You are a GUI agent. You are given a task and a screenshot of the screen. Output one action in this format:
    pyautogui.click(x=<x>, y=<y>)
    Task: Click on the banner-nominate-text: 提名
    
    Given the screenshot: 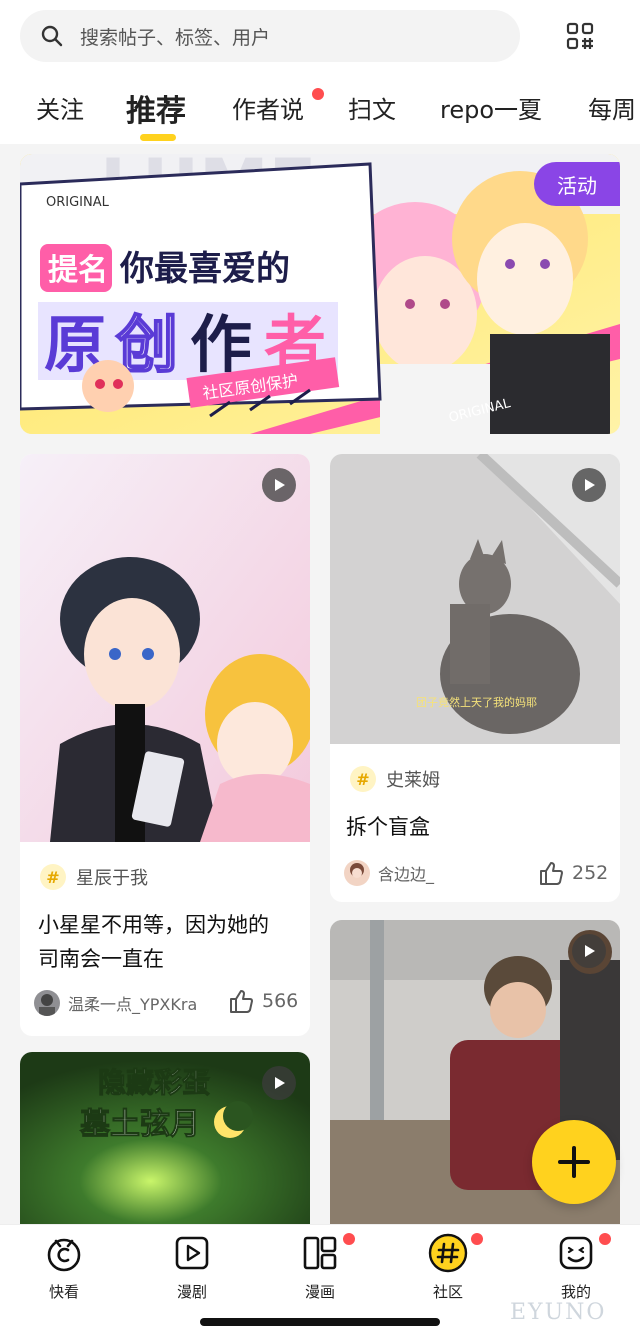 What is the action you would take?
    pyautogui.click(x=78, y=270)
    